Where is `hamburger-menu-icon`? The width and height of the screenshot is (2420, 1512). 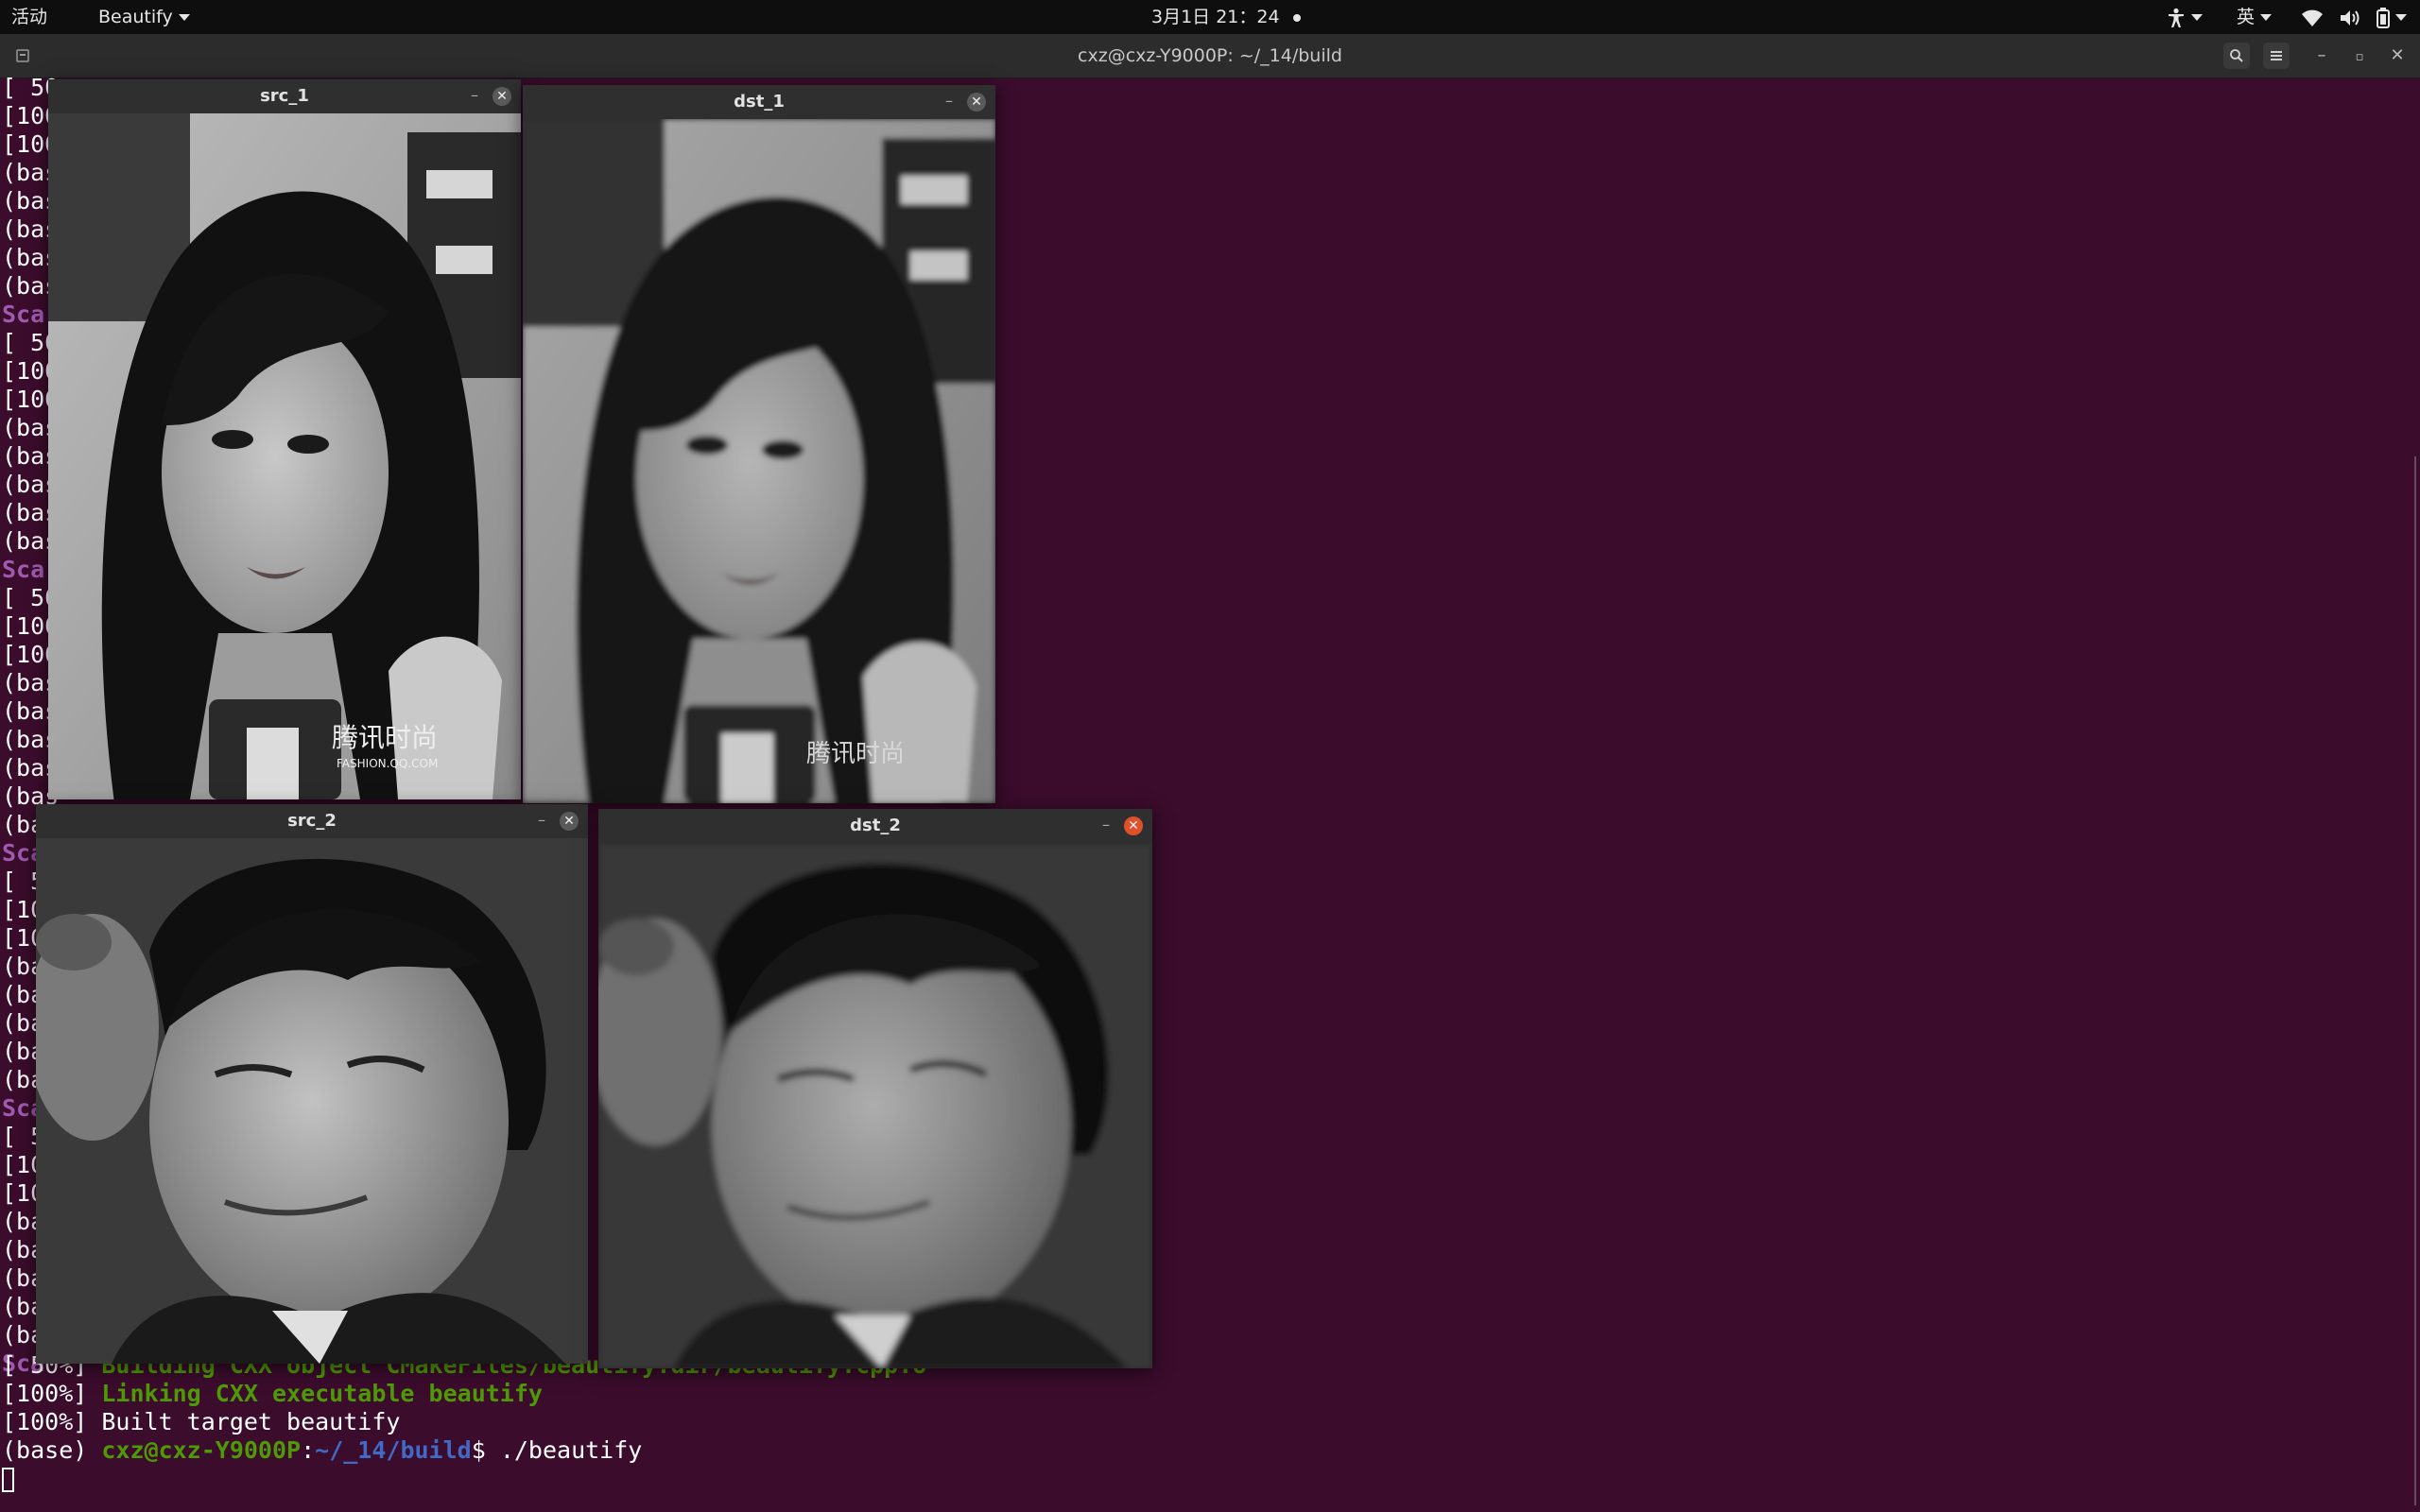
hamburger-menu-icon is located at coordinates (2276, 55).